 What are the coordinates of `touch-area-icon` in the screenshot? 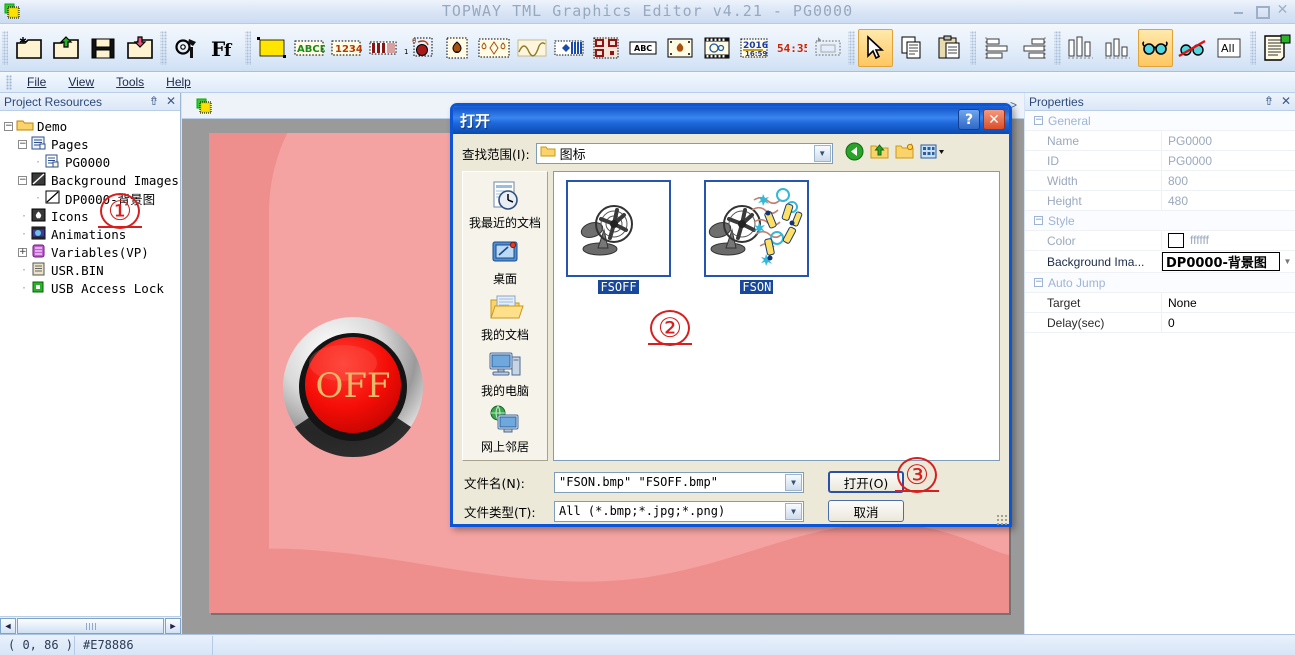 It's located at (827, 48).